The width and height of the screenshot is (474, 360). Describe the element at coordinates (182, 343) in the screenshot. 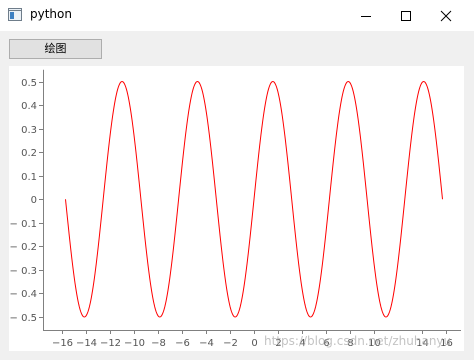

I see `x-tick-label: −6` at that location.